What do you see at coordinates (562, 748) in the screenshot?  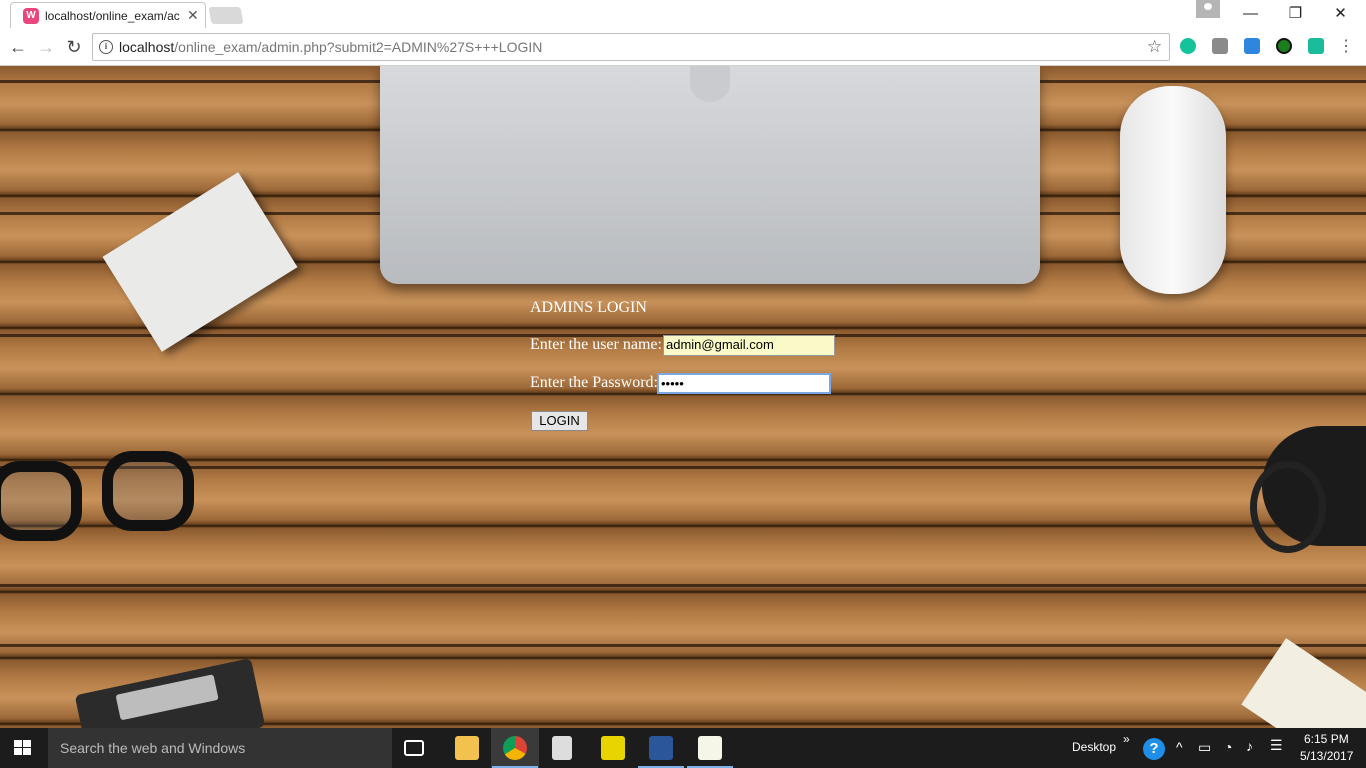 I see `store-icon` at bounding box center [562, 748].